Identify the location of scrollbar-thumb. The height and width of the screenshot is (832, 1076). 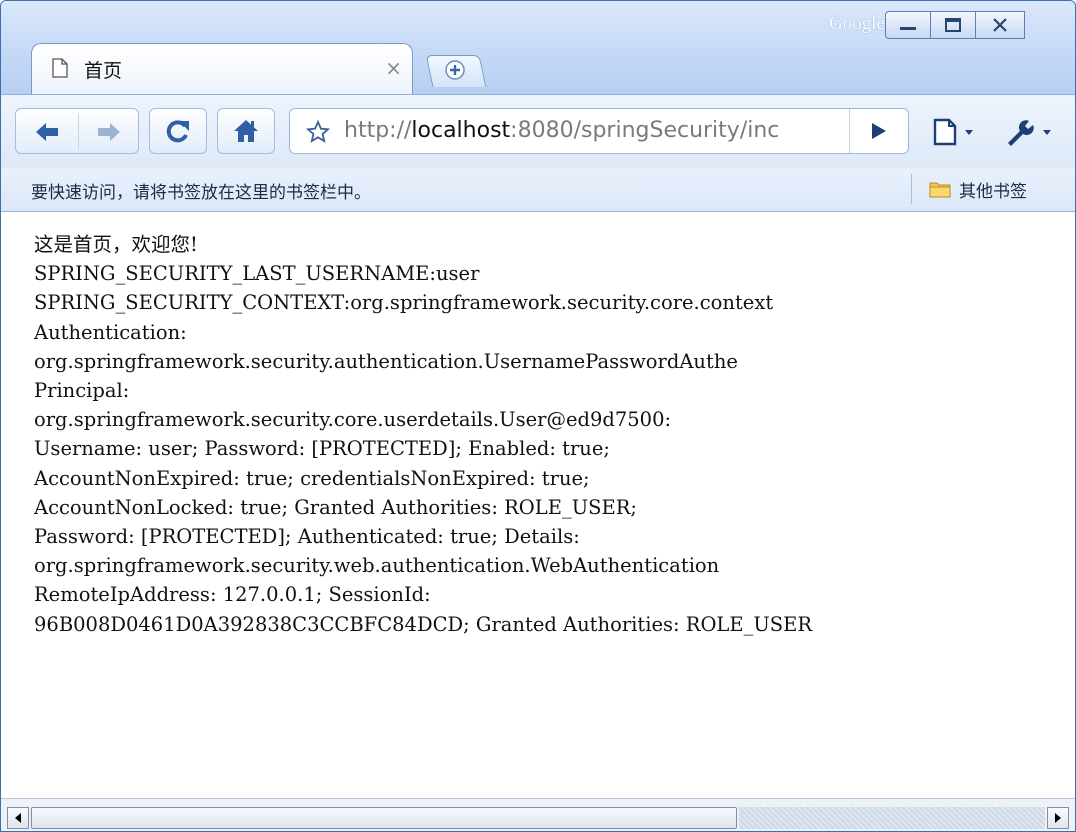
(384, 818).